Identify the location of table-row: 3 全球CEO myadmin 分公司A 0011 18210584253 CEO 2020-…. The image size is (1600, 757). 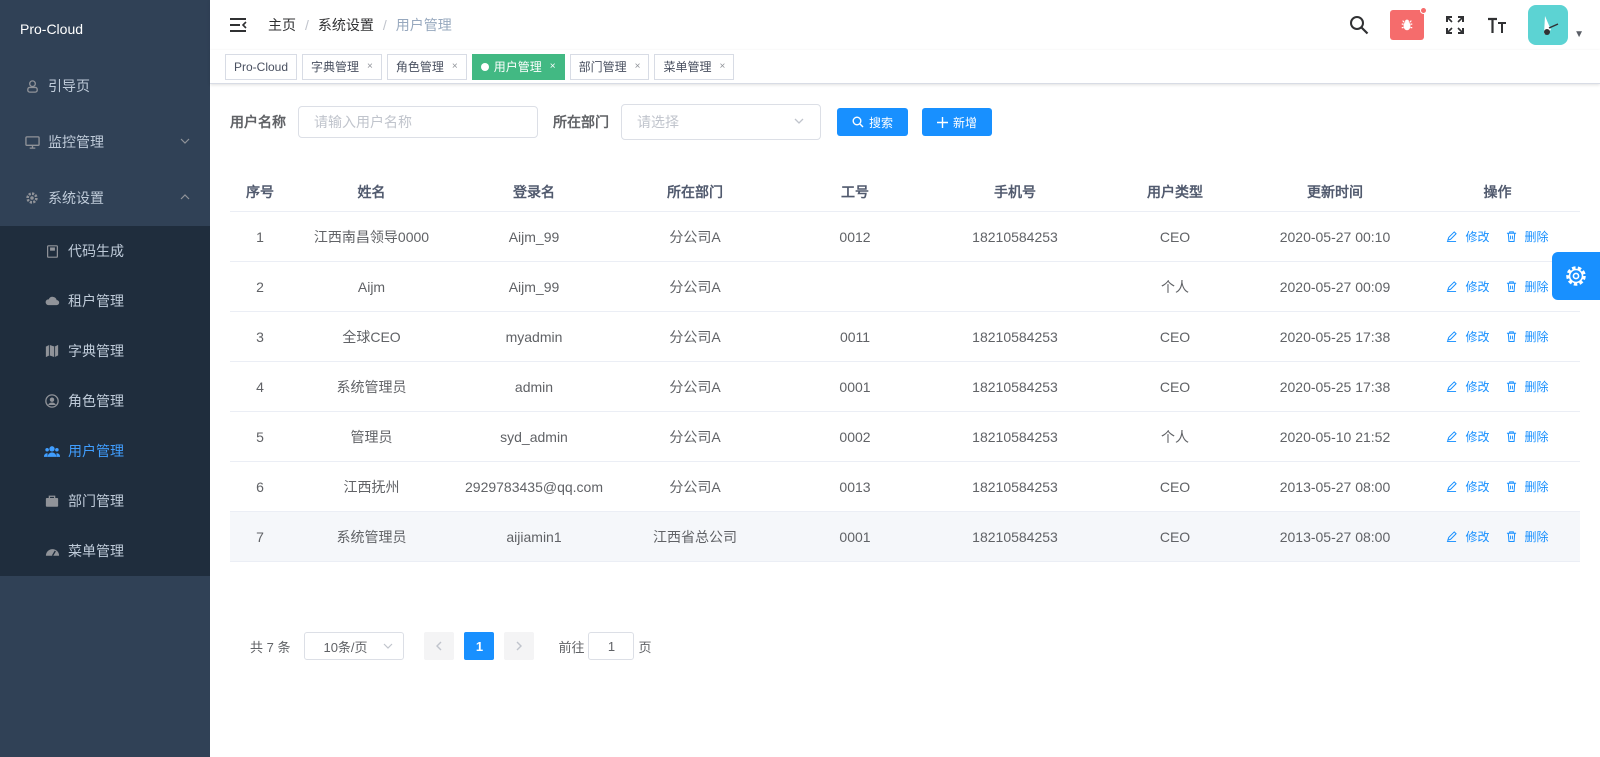
(905, 337).